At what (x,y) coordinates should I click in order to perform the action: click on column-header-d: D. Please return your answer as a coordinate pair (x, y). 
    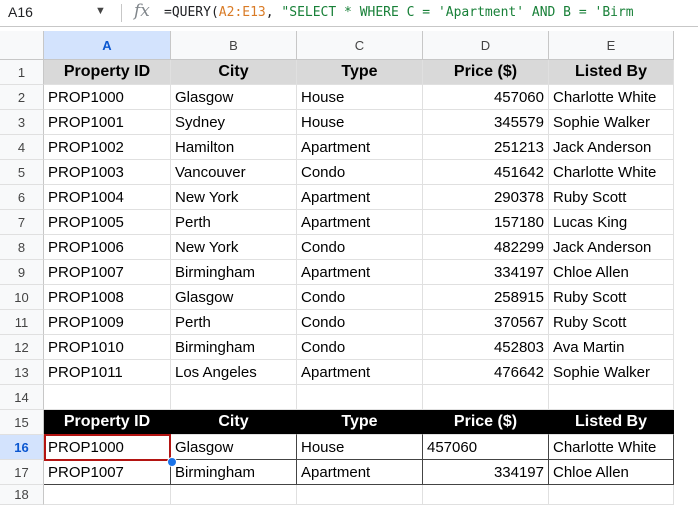
    Looking at the image, I should click on (486, 45).